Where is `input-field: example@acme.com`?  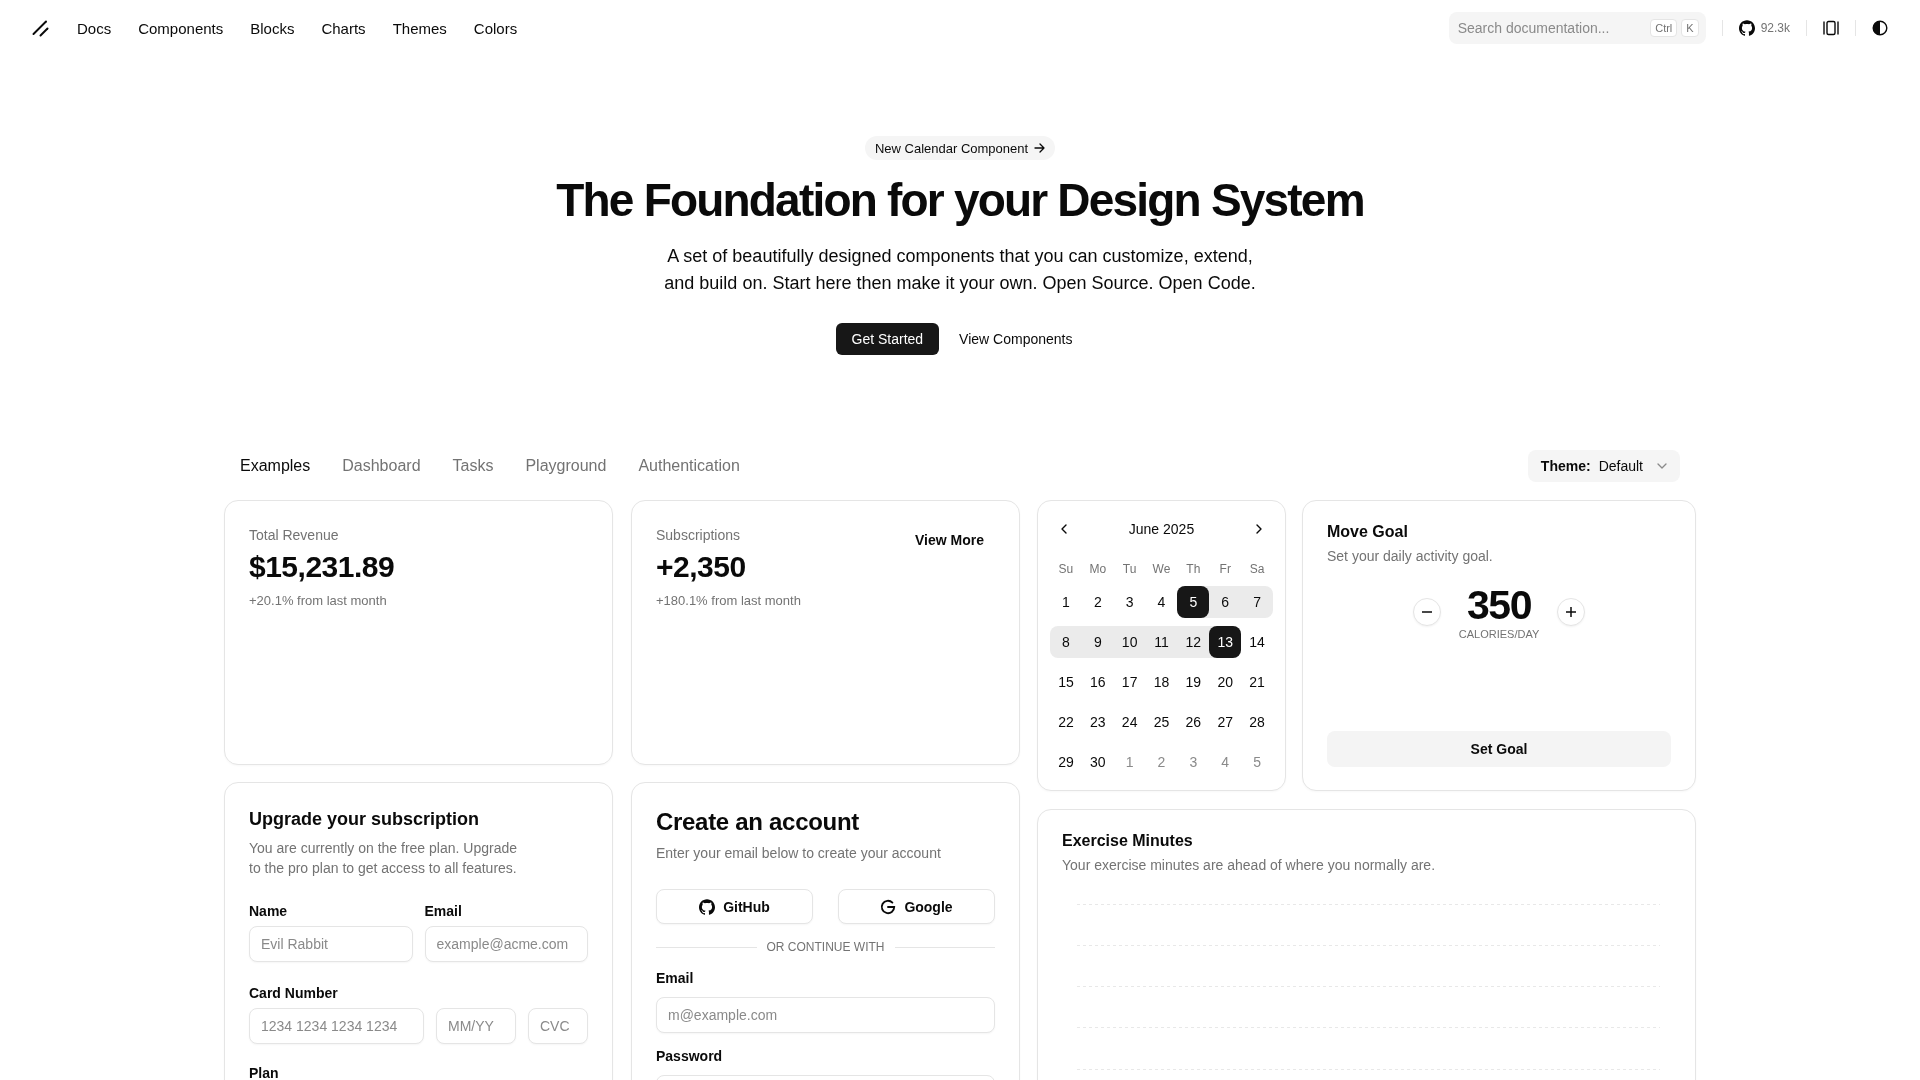
input-field: example@acme.com is located at coordinates (506, 944).